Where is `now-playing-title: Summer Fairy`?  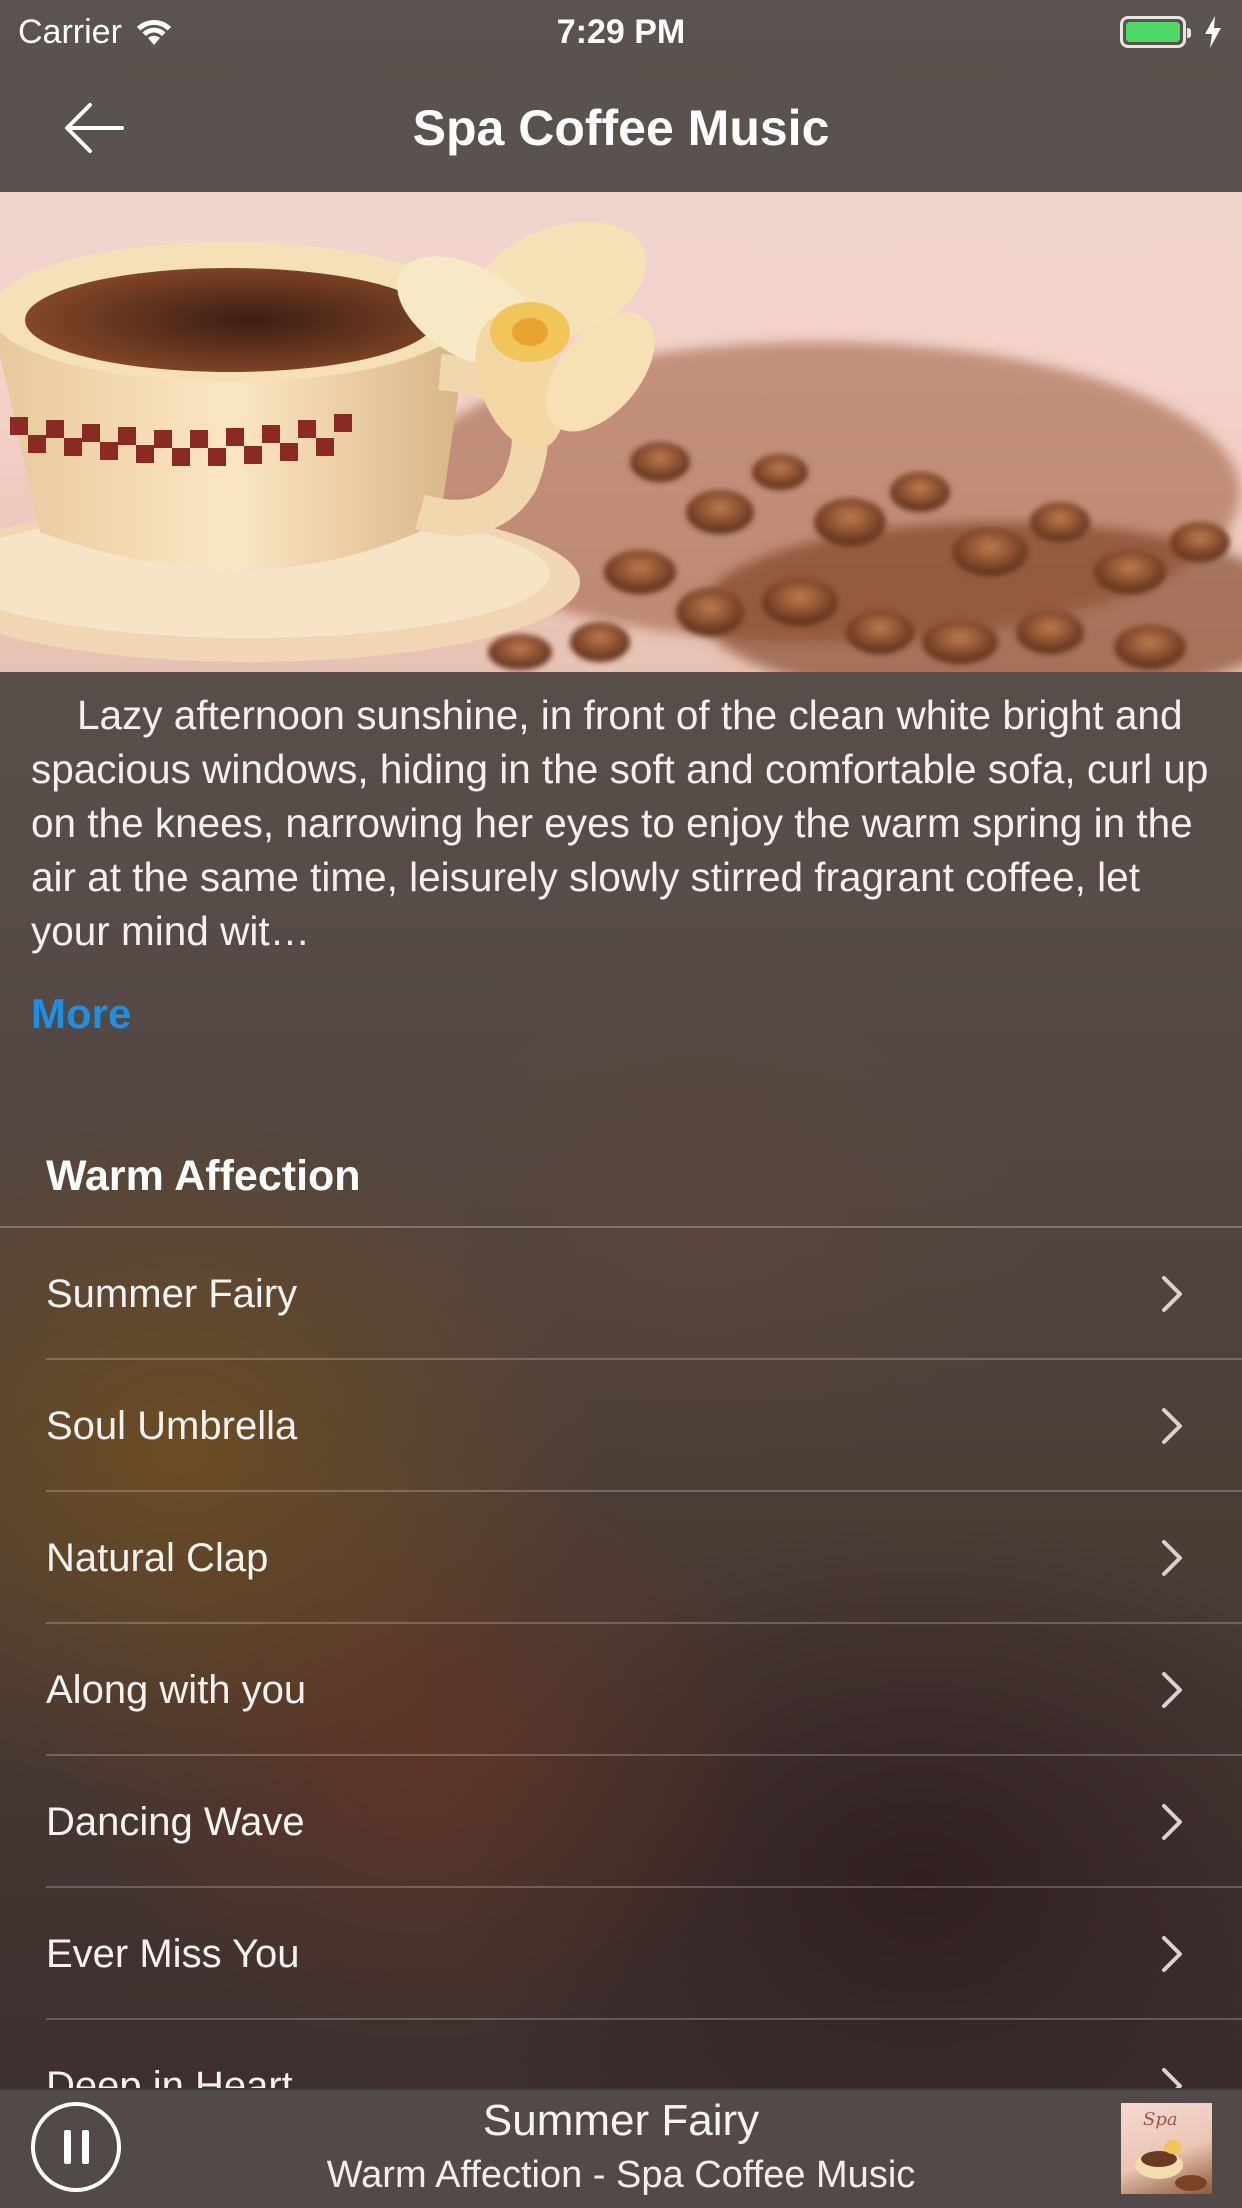 now-playing-title: Summer Fairy is located at coordinates (621, 2120).